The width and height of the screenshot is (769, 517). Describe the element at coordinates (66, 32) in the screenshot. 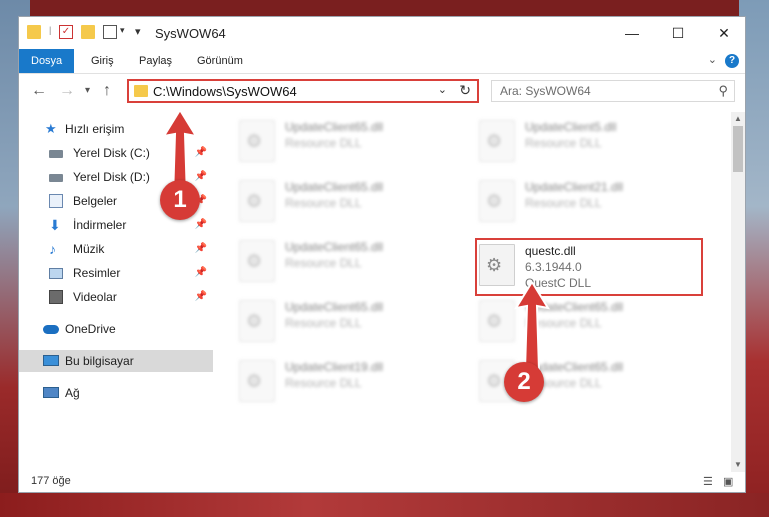

I see `properties-icon: ✓` at that location.